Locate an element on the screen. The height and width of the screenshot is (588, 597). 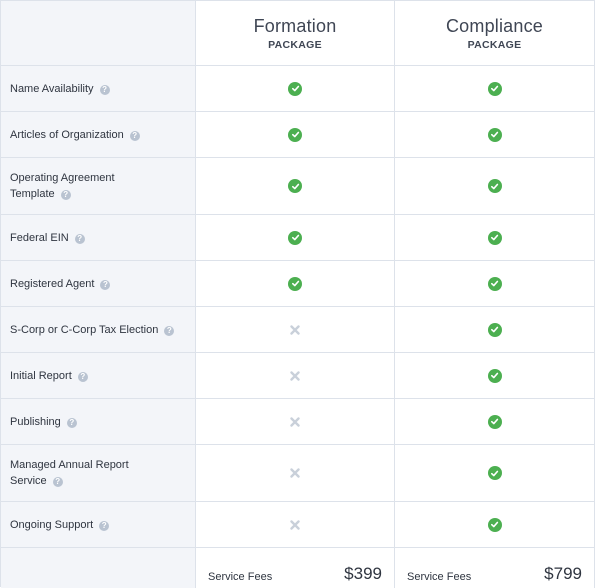
feature-label-text: Articles of Organization is located at coordinates (67, 134).